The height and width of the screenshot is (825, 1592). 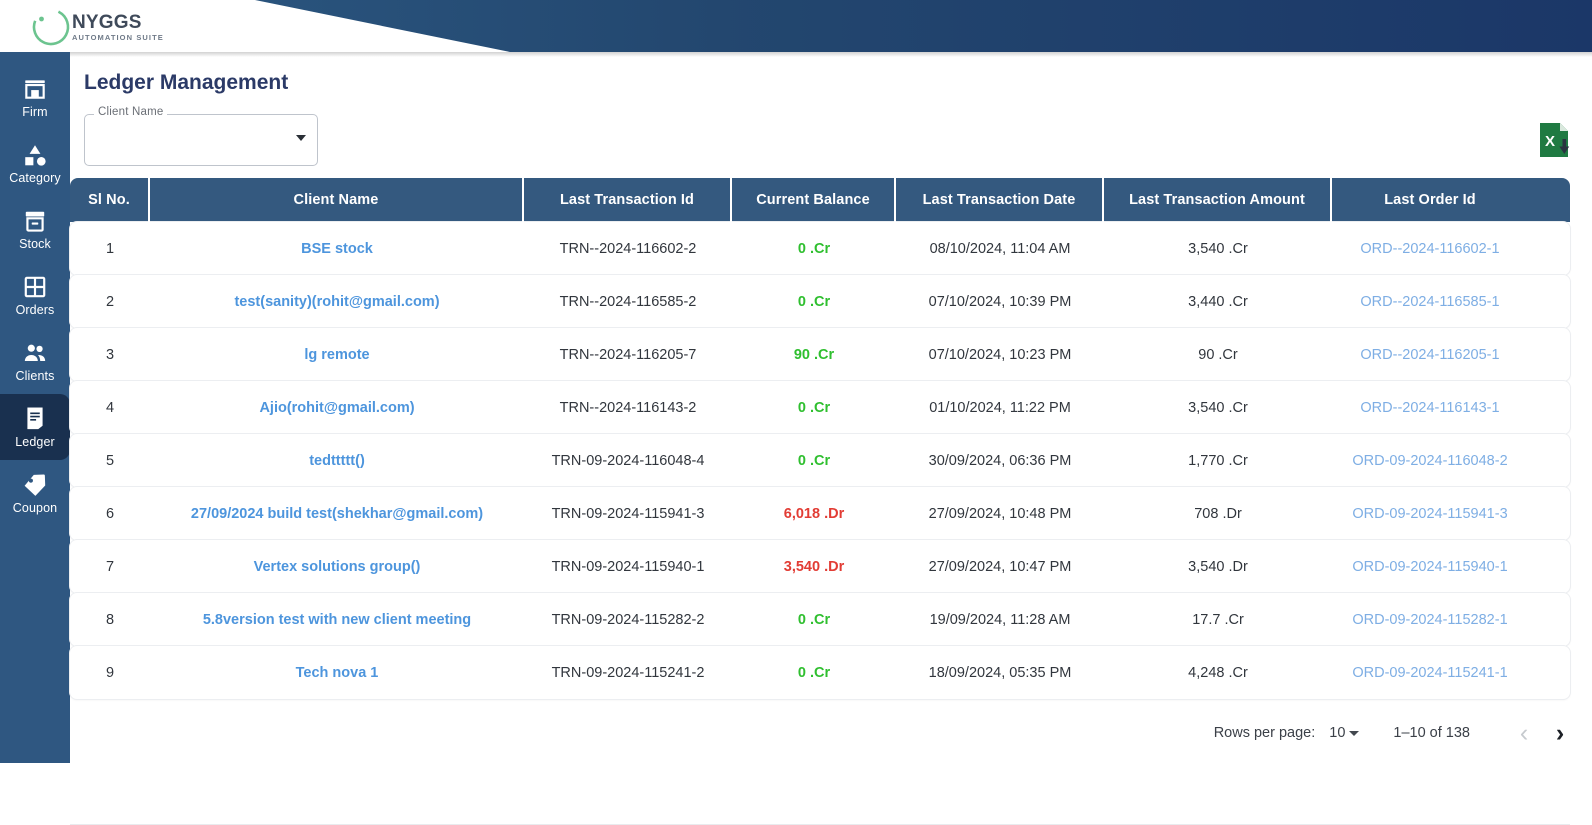 I want to click on sidebar-item-label: Ledger, so click(x=35, y=441).